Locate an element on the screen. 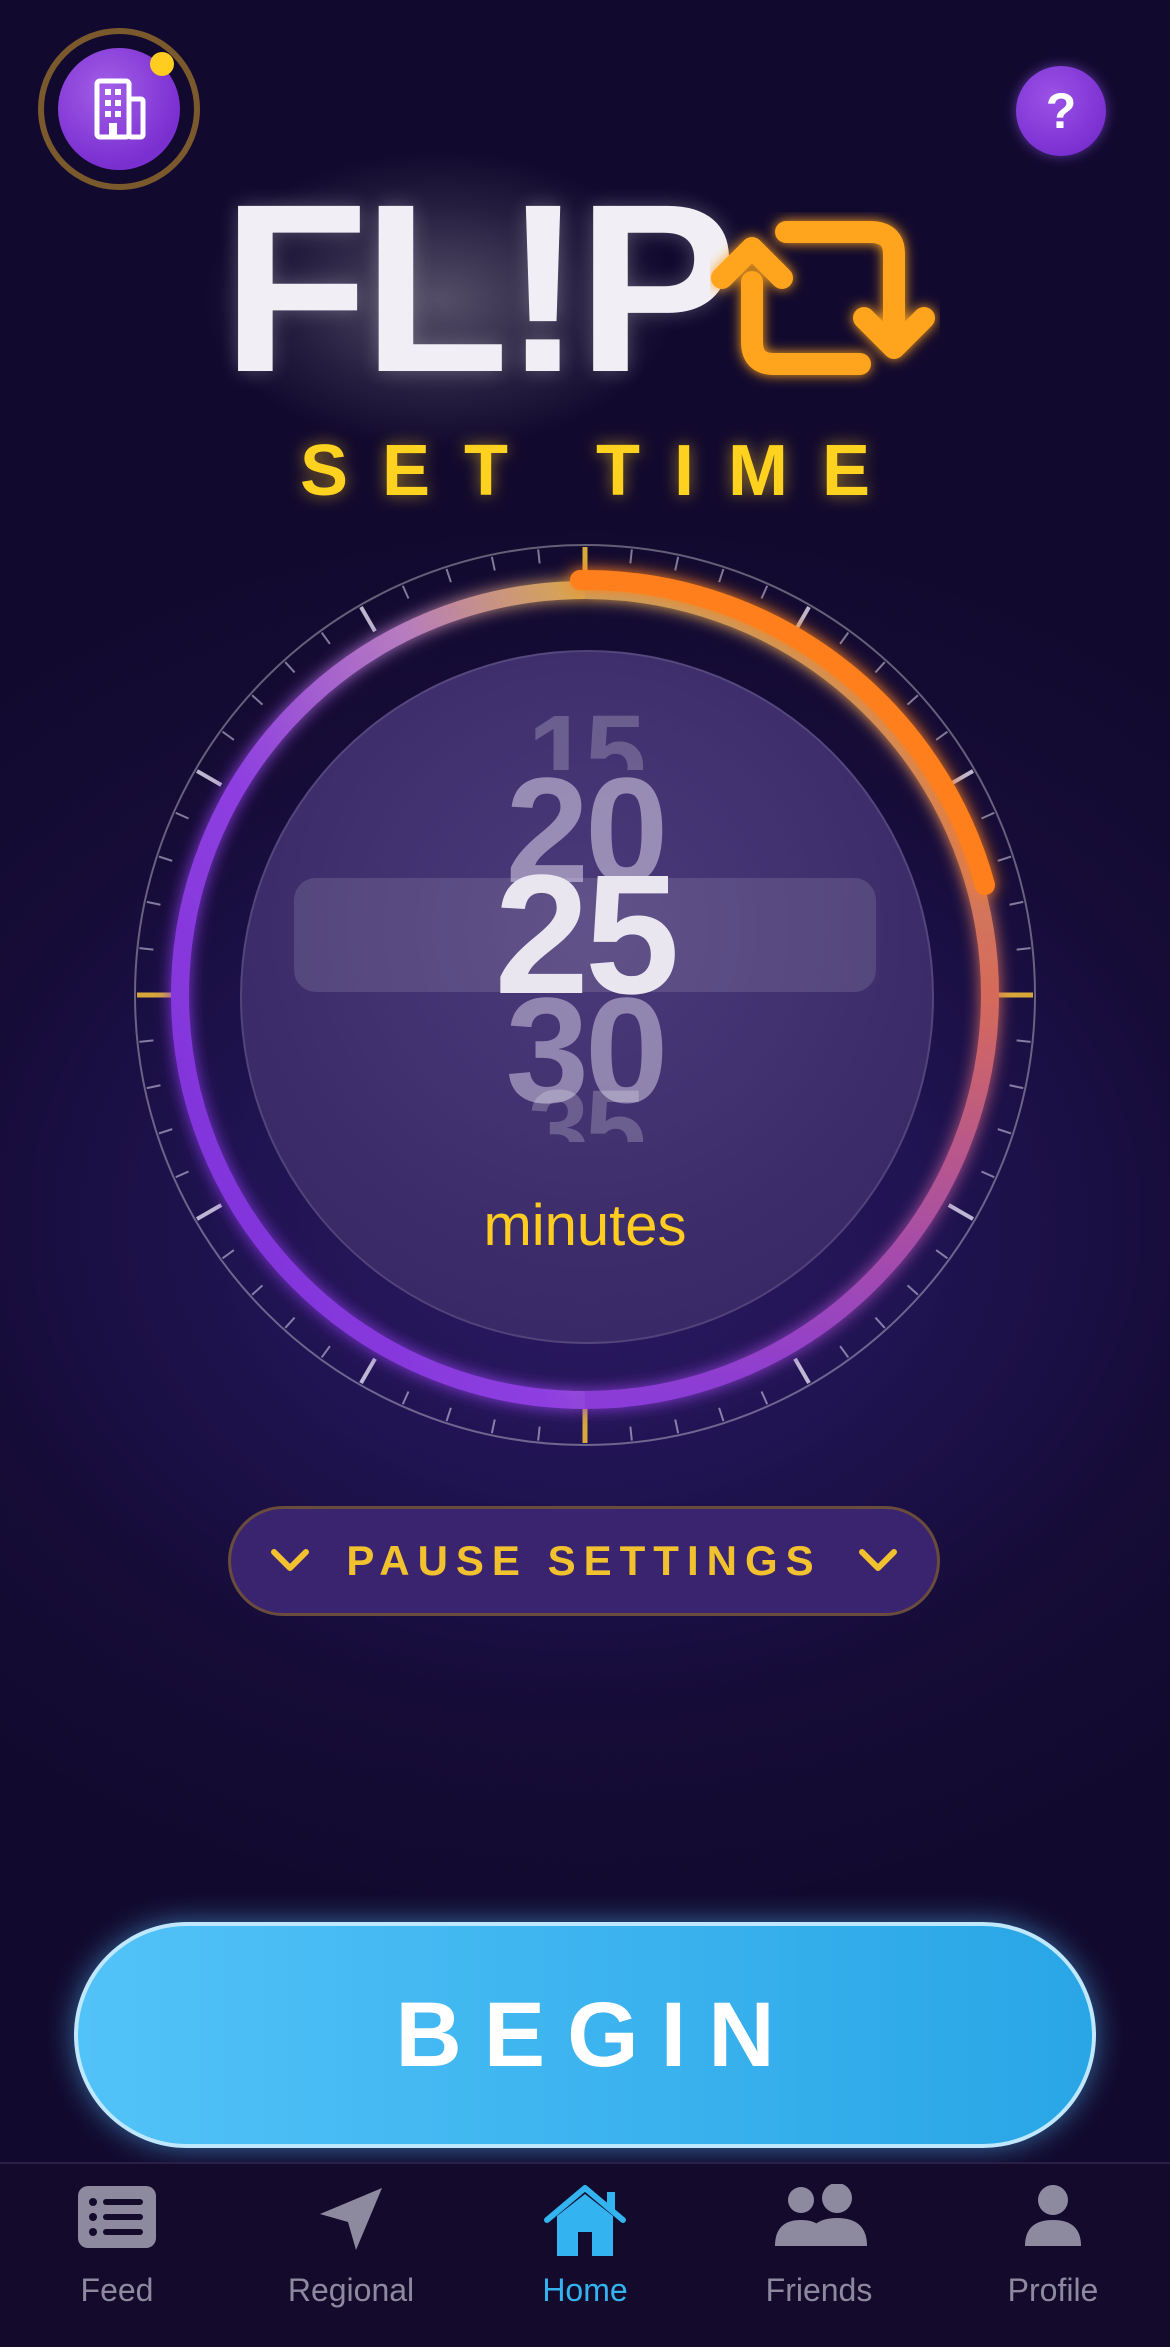  tab-bar: Feed Regional Home Friends Profile is located at coordinates (585, 2254).